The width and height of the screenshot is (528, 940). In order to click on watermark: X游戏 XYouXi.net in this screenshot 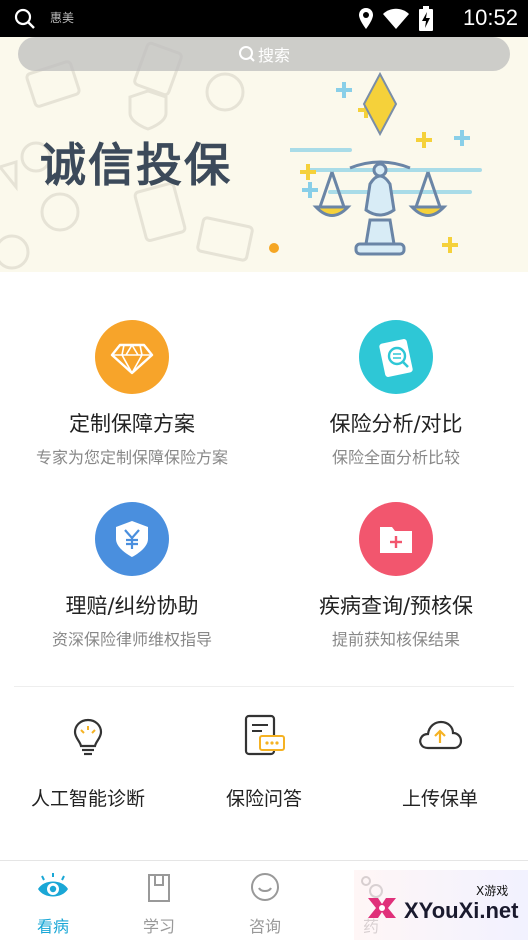, I will do `click(441, 905)`.